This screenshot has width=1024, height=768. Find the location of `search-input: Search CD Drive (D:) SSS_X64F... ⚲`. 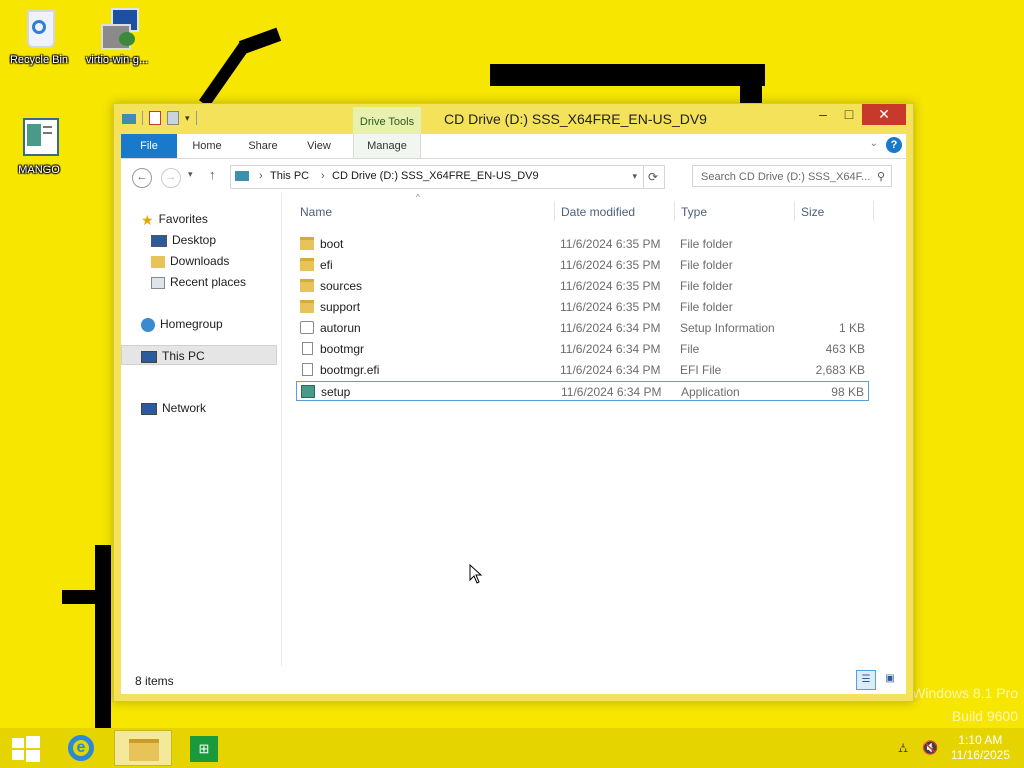

search-input: Search CD Drive (D:) SSS_X64F... ⚲ is located at coordinates (792, 176).